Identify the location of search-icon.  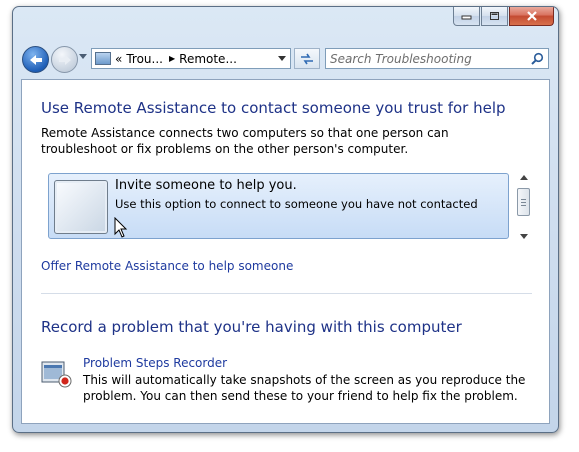
(537, 58).